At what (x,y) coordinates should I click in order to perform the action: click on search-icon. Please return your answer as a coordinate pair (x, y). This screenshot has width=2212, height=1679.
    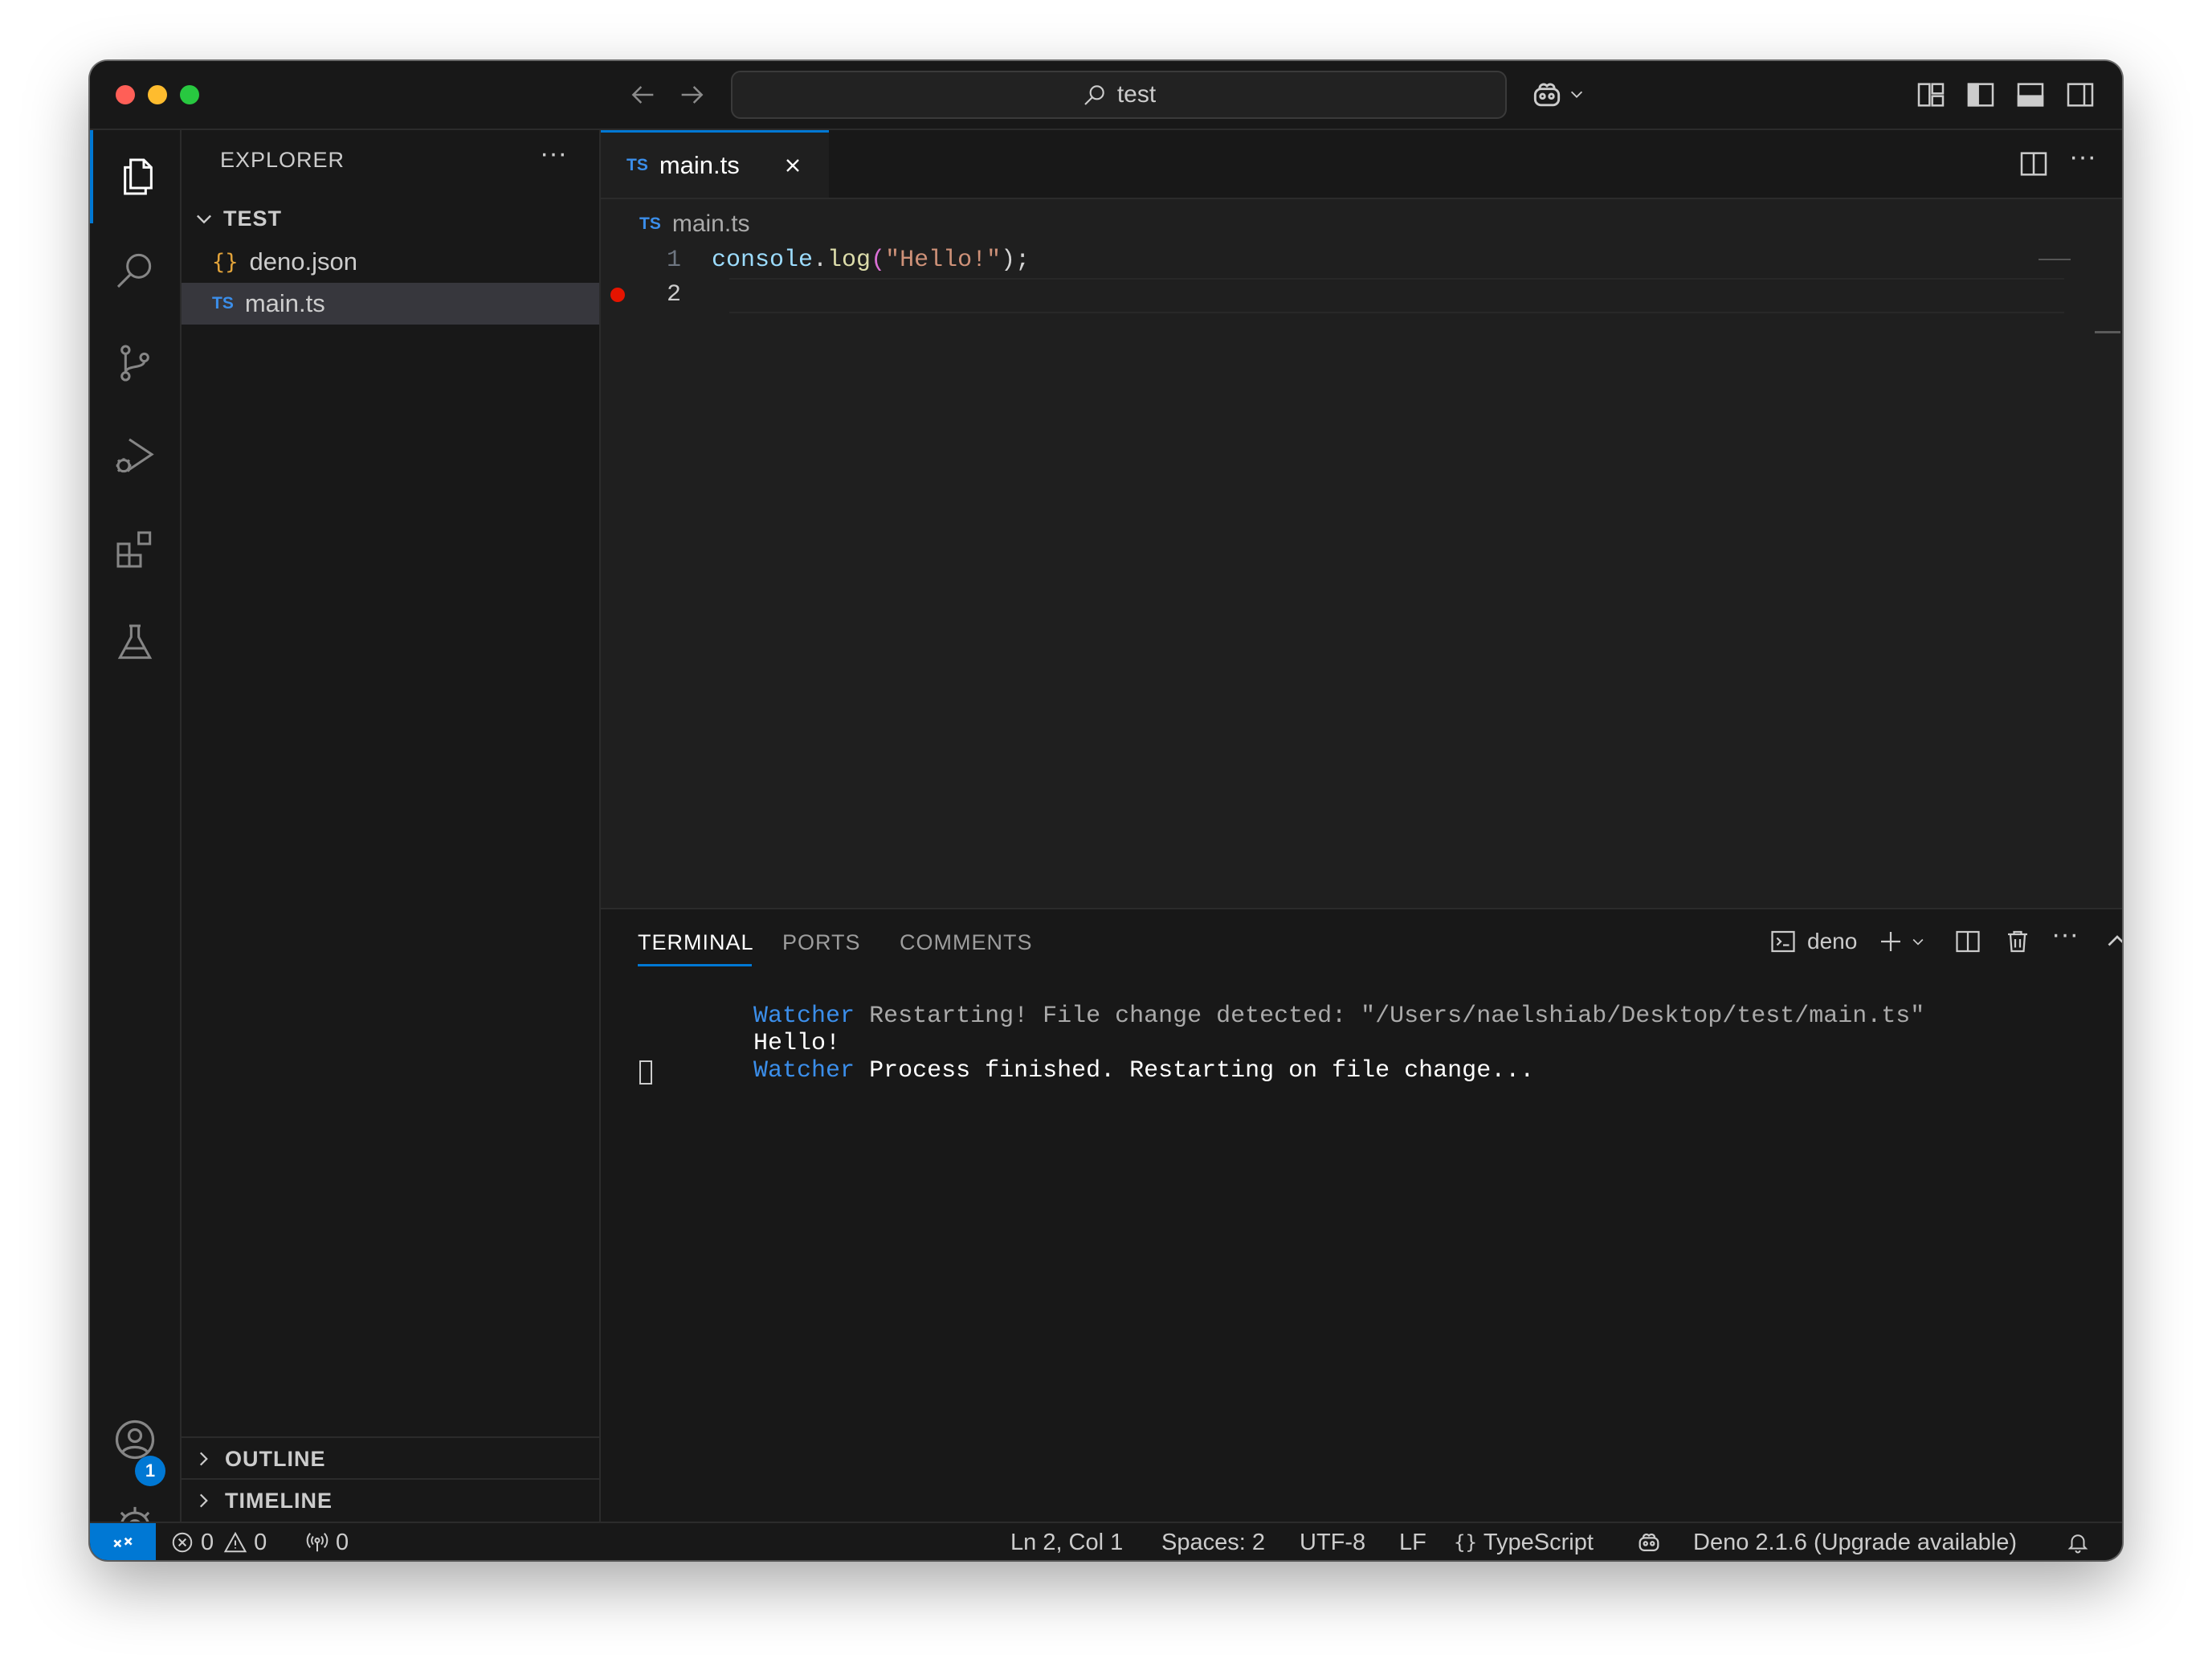
    Looking at the image, I should click on (134, 269).